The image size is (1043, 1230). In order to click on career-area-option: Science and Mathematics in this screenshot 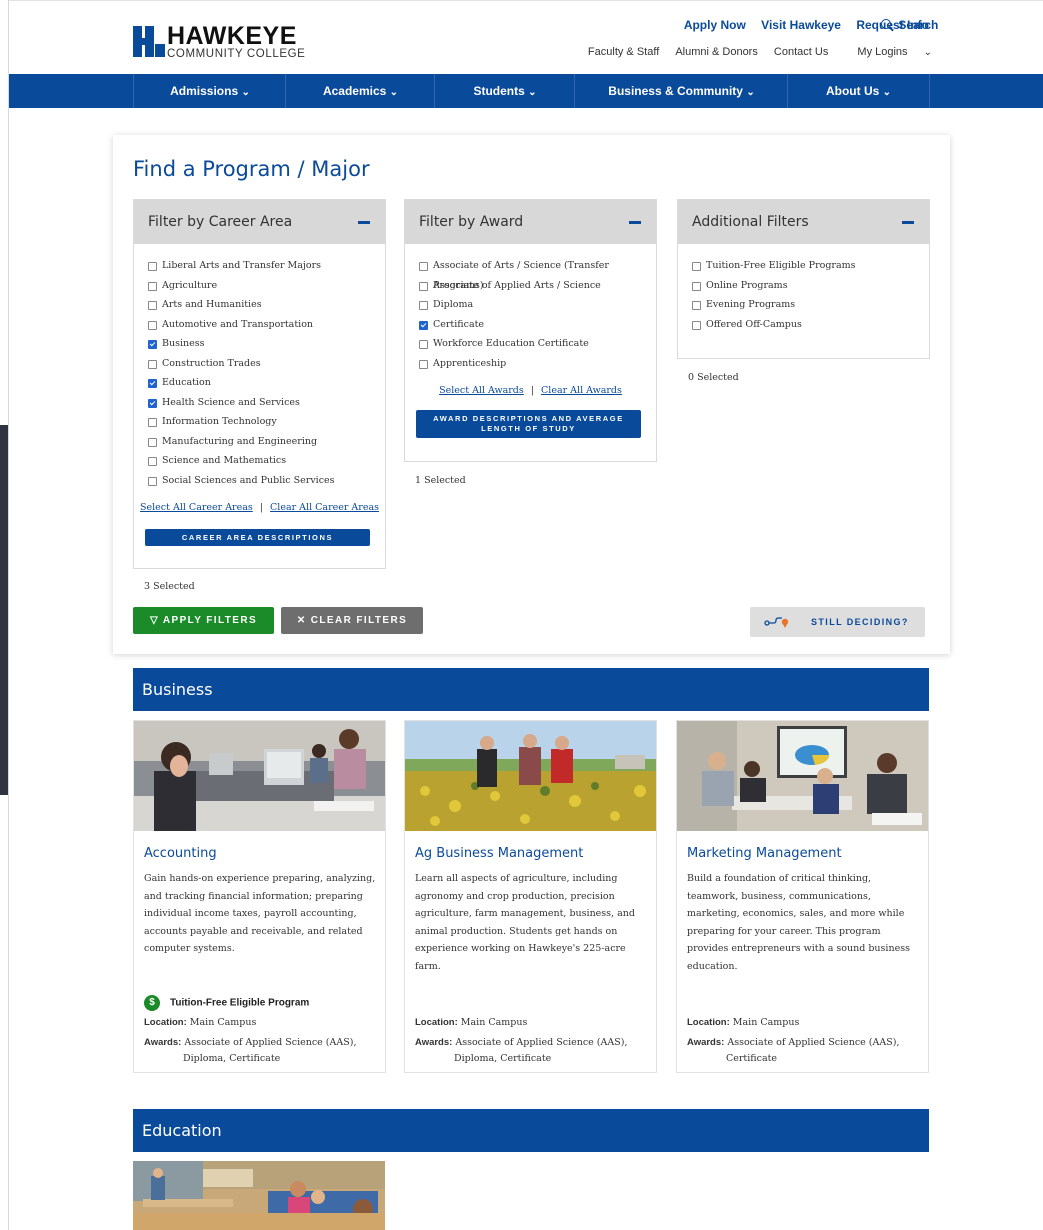, I will do `click(259, 461)`.